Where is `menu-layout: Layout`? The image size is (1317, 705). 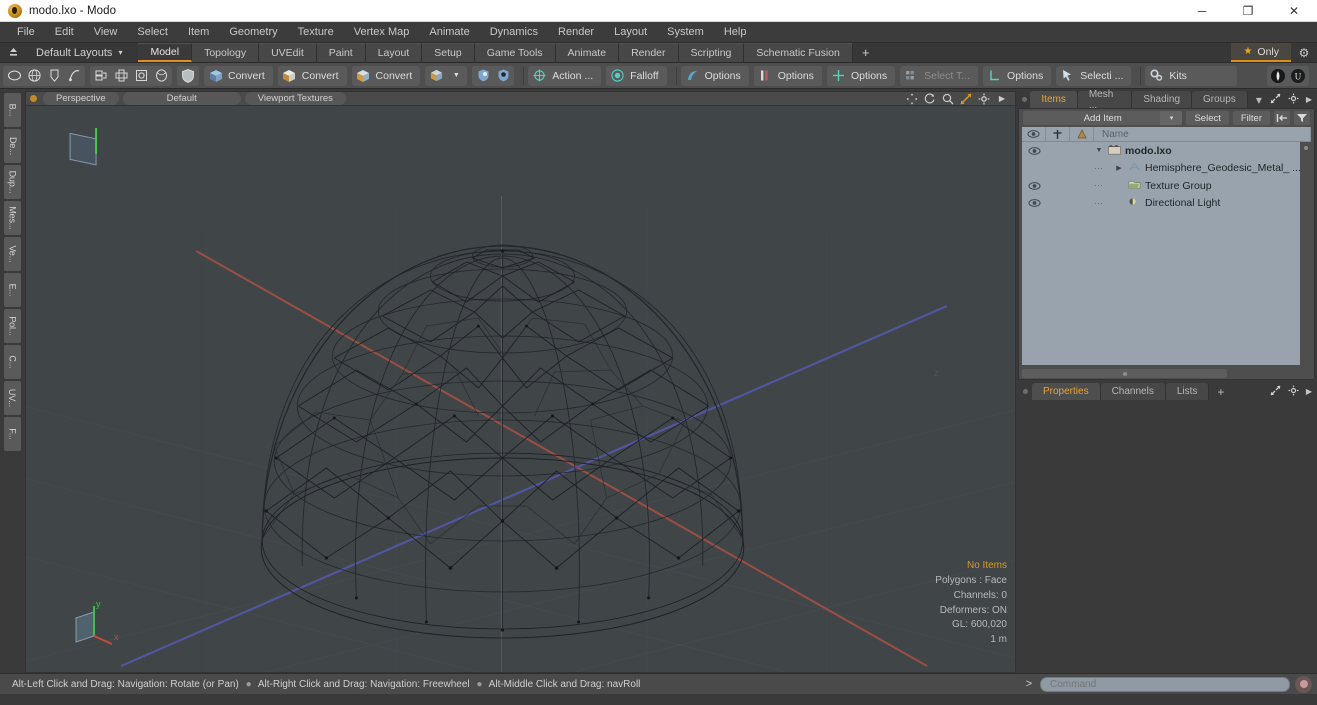
menu-layout: Layout is located at coordinates (630, 32).